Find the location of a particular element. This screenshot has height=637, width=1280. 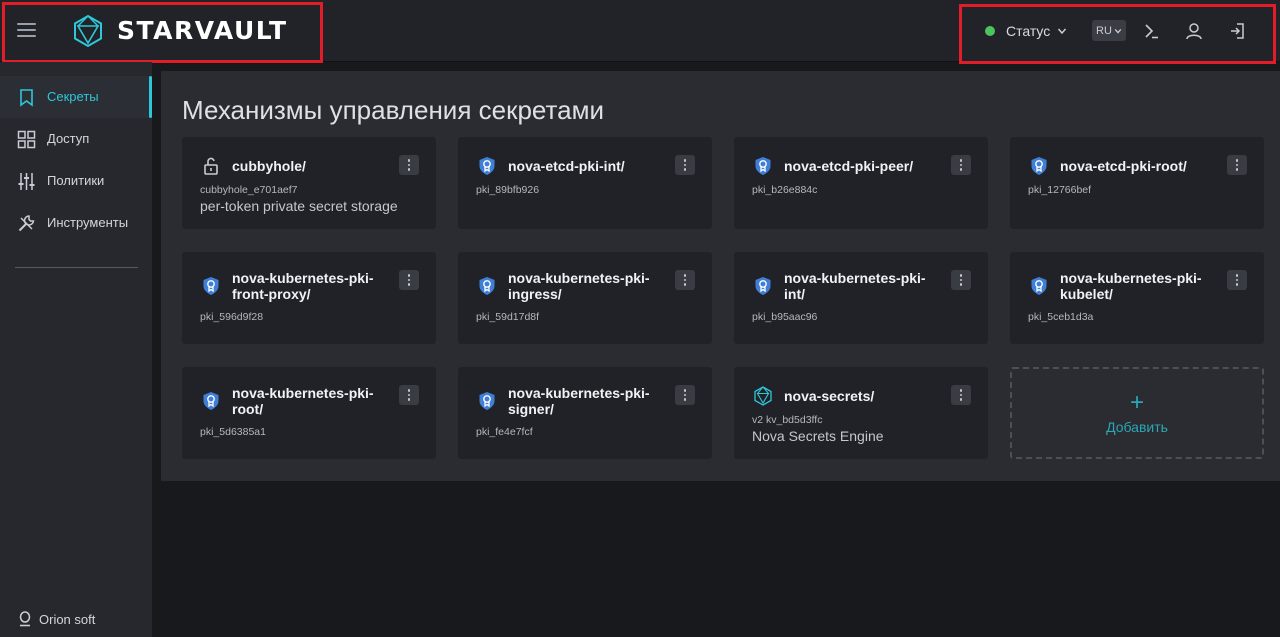

sliders-icon is located at coordinates (26, 181).